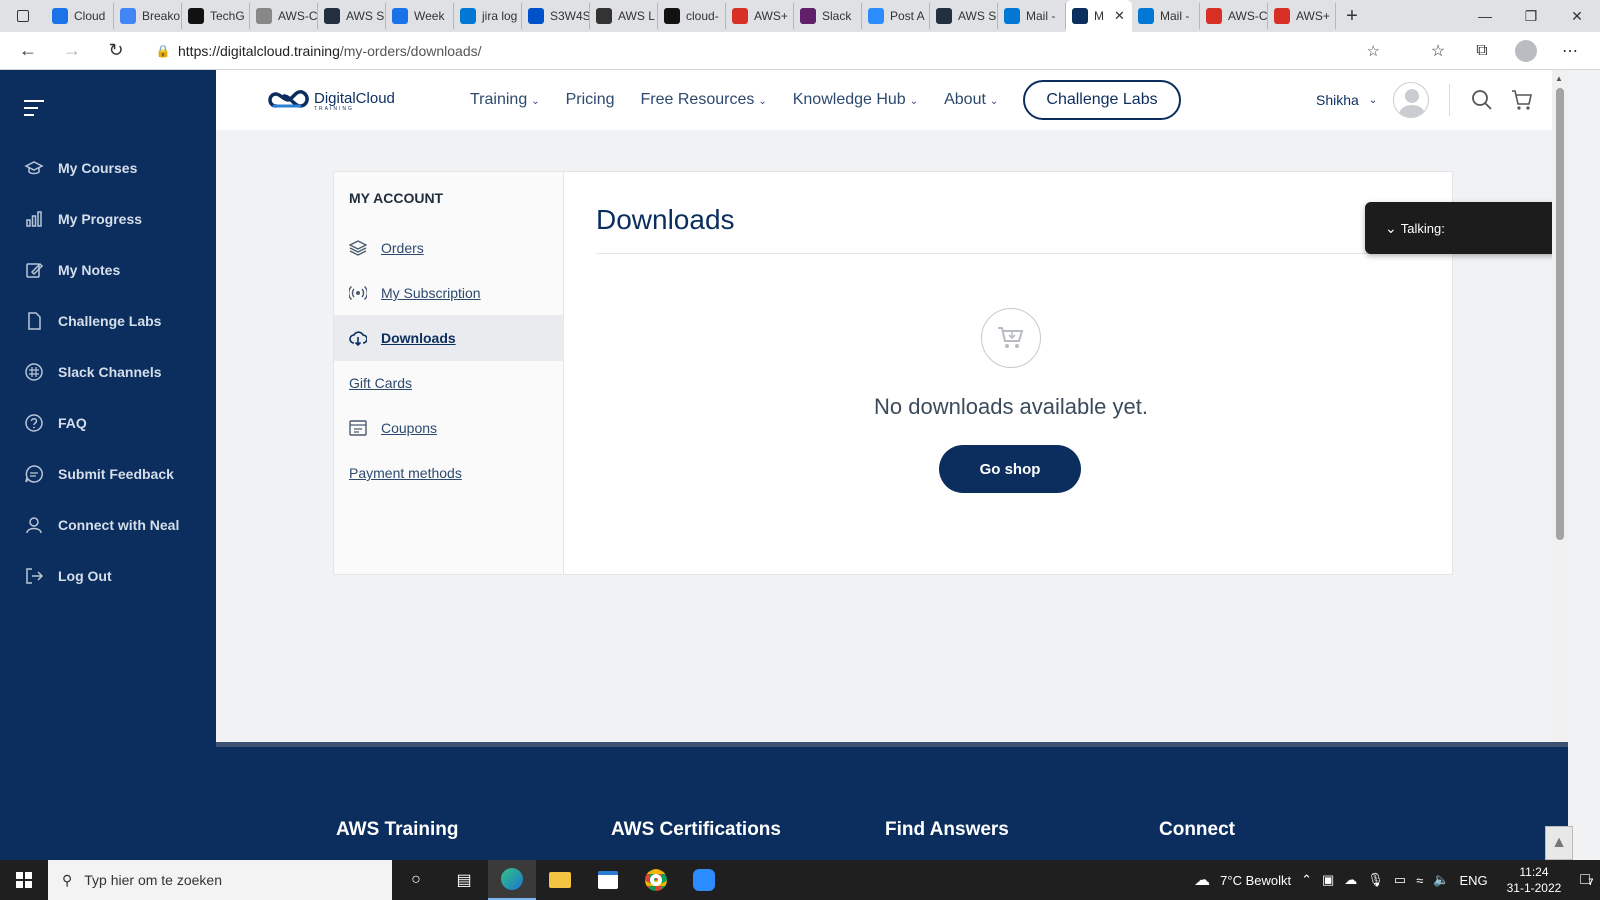 The image size is (1600, 900). What do you see at coordinates (971, 100) in the screenshot?
I see `nav-item-about: About ⌄` at bounding box center [971, 100].